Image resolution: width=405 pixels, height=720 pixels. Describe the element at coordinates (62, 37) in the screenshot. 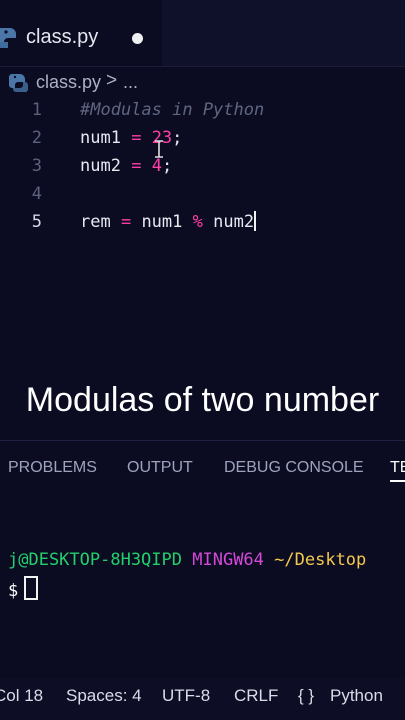

I see `tab-label: class.py` at that location.